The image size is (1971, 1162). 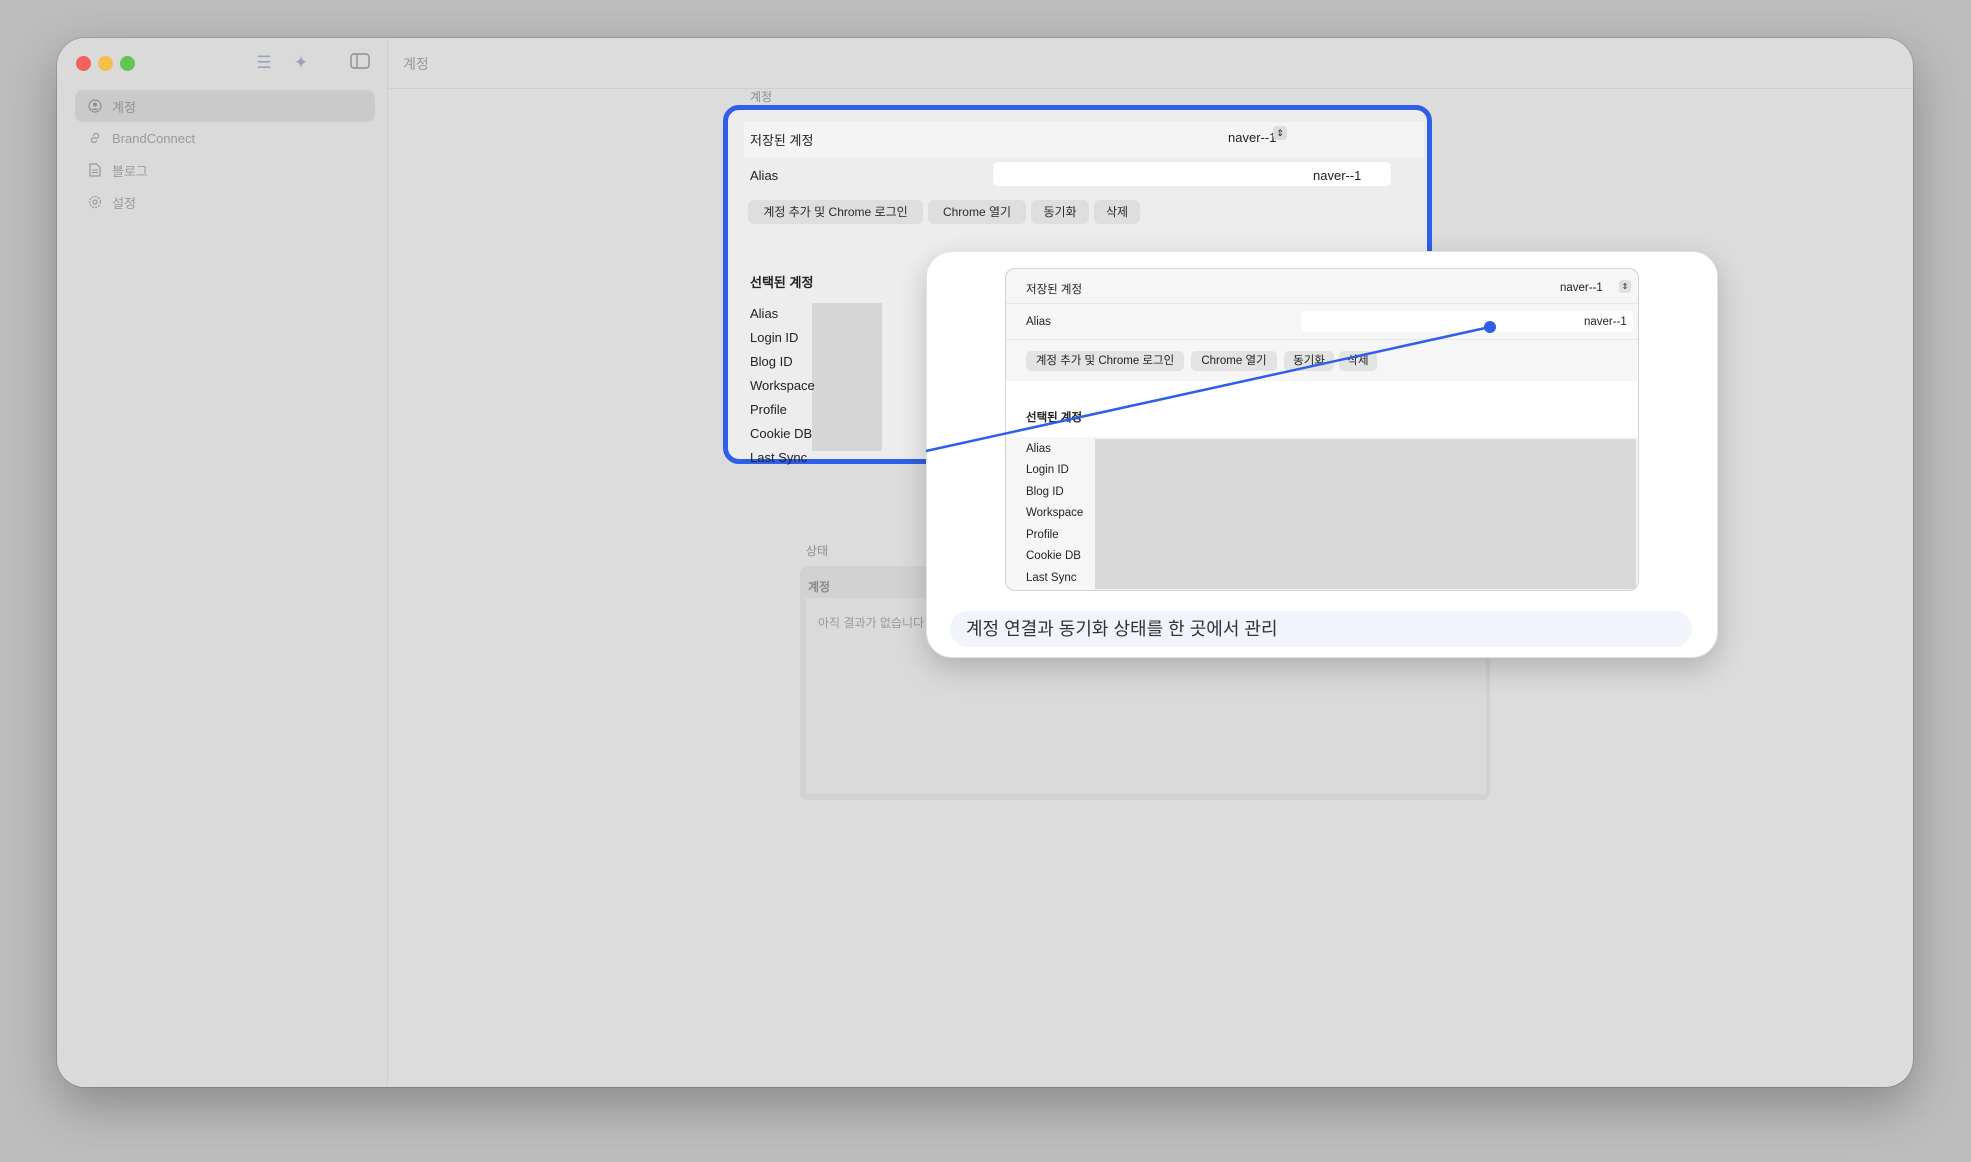 I want to click on connector-line, so click(x=1208, y=389).